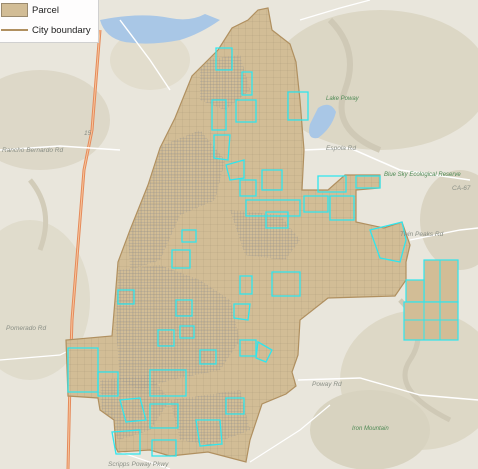  What do you see at coordinates (138, 464) in the screenshot?
I see `label-scripps-poway: Scripps Poway Pkwy` at bounding box center [138, 464].